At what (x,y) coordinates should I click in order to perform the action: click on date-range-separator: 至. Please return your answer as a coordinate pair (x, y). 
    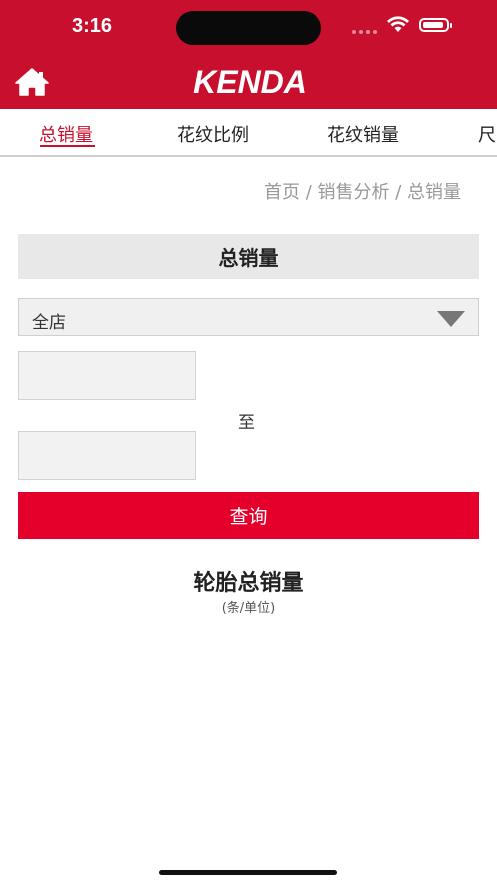
    Looking at the image, I should click on (246, 423).